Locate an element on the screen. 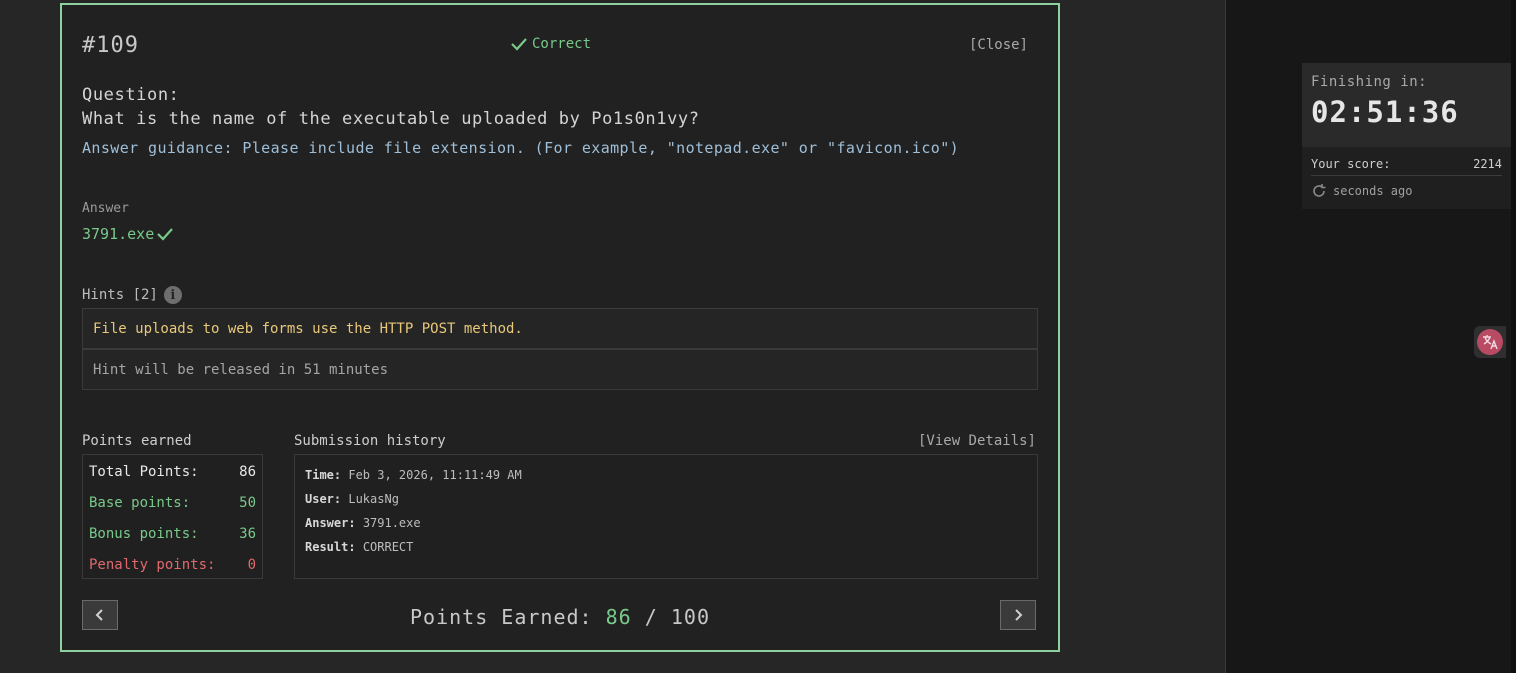 Image resolution: width=1516 pixels, height=673 pixels. close-button: [Close] is located at coordinates (998, 45).